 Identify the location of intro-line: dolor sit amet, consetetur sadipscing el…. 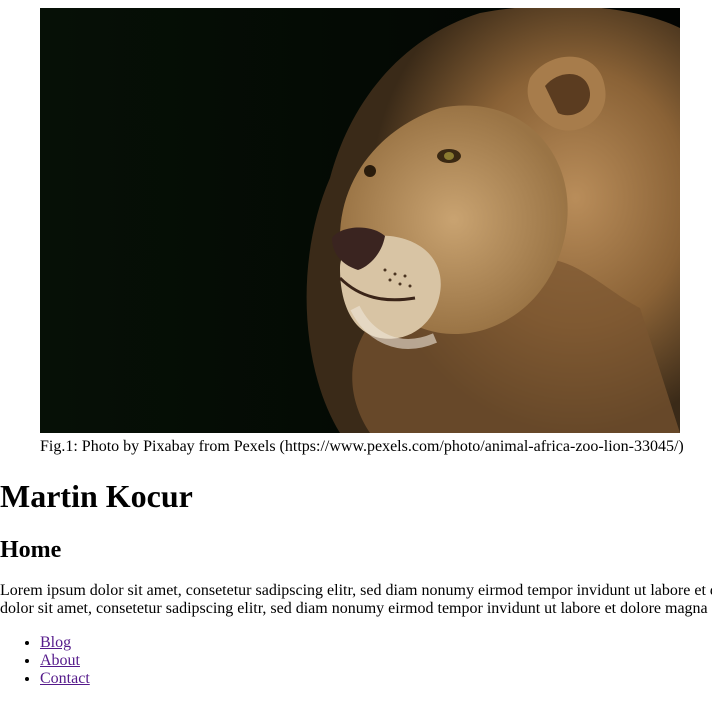
(356, 608).